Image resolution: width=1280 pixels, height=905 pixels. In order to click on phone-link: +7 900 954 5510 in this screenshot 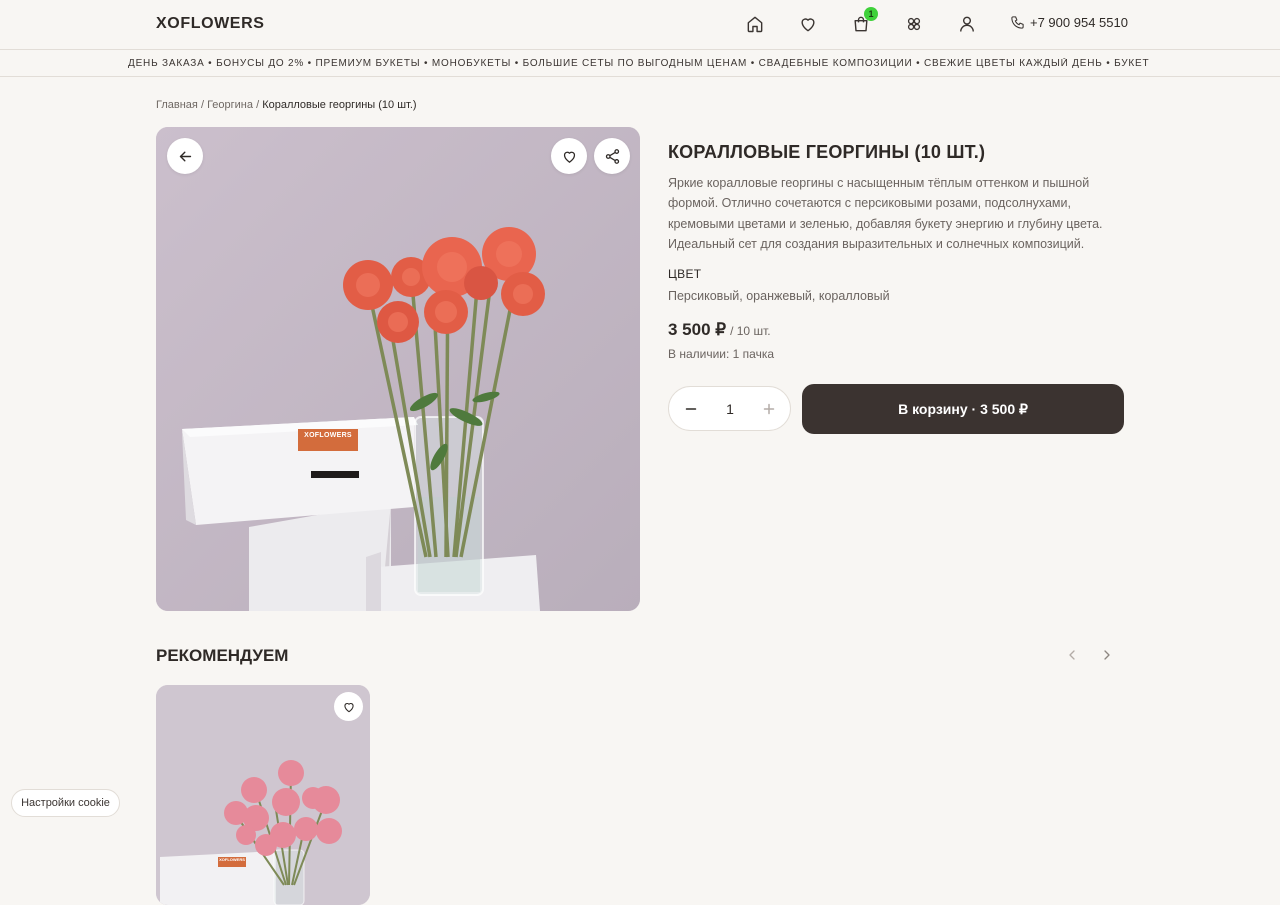, I will do `click(1069, 22)`.